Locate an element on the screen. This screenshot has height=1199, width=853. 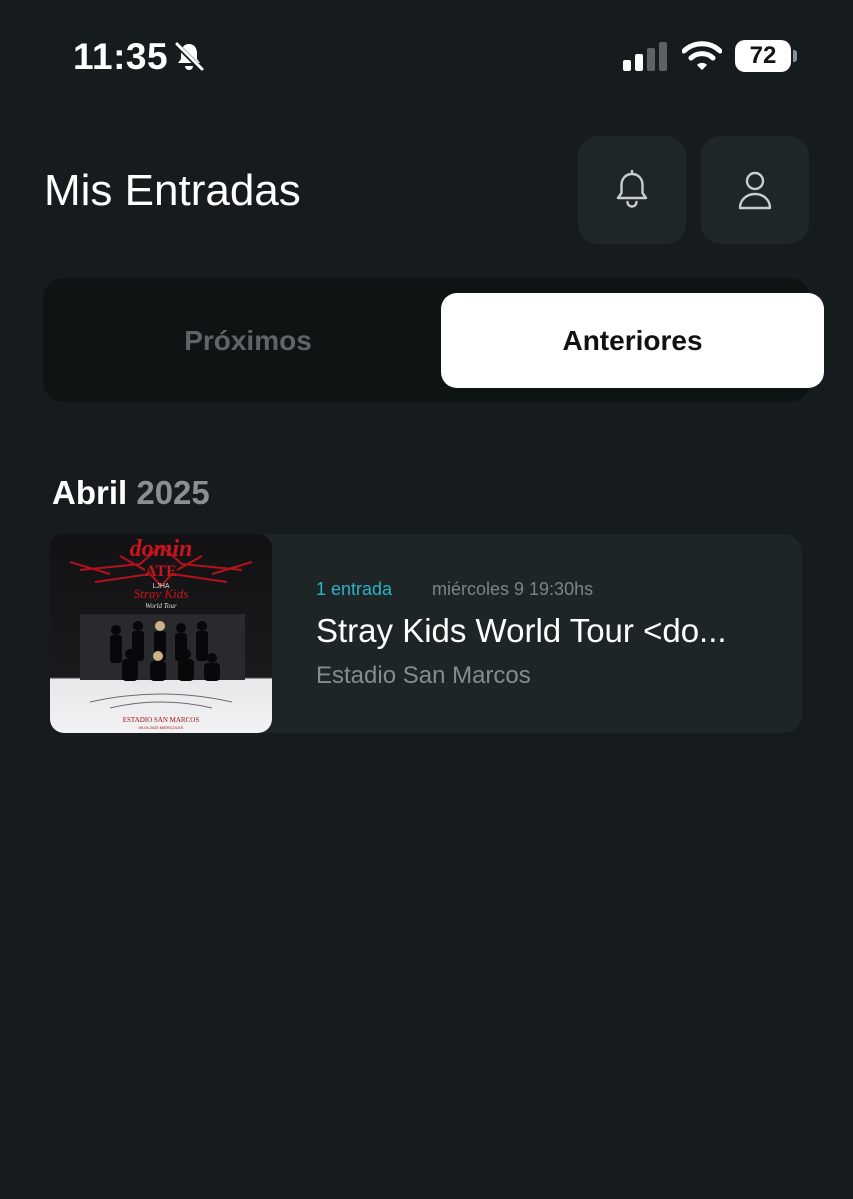
page-title: Mis Entradas is located at coordinates (172, 190).